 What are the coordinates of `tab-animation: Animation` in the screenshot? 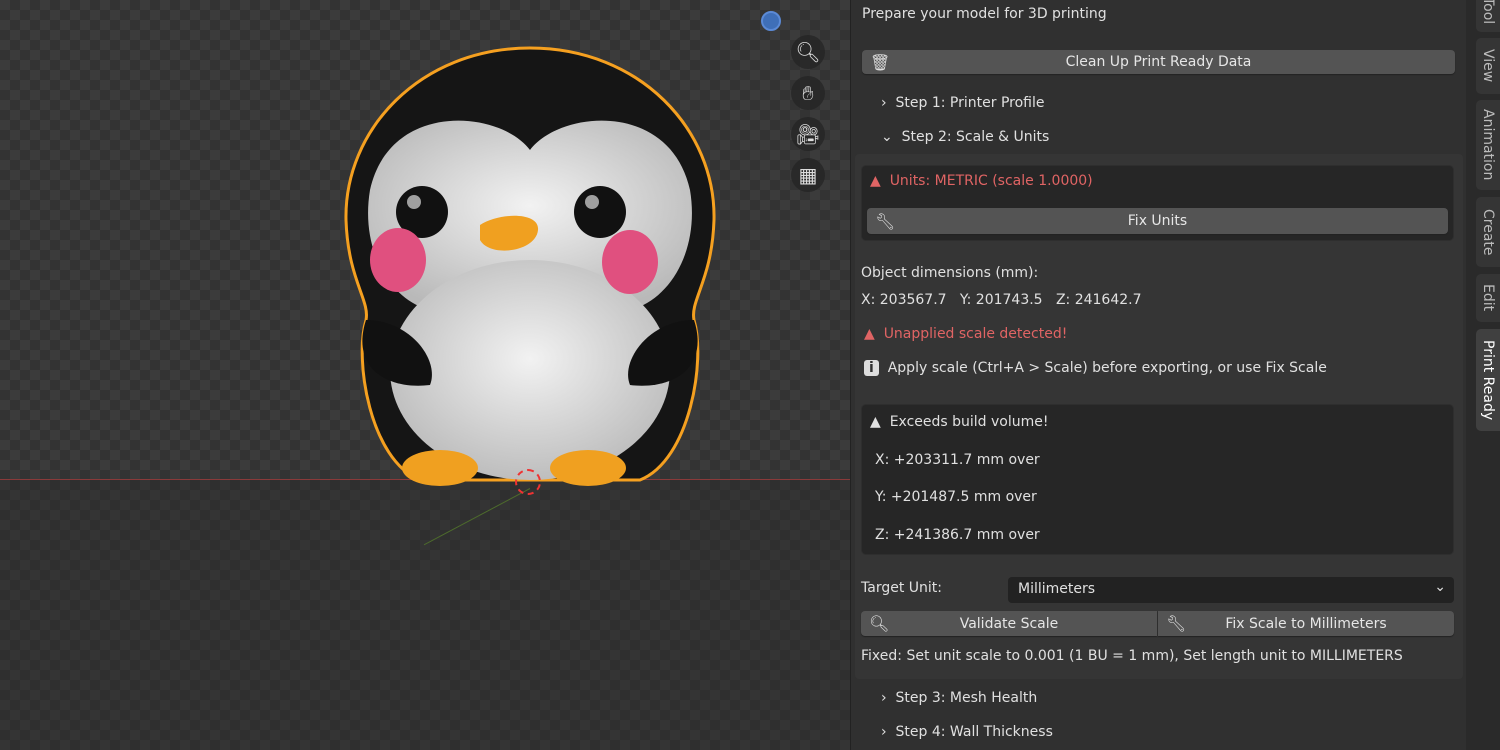 It's located at (1488, 145).